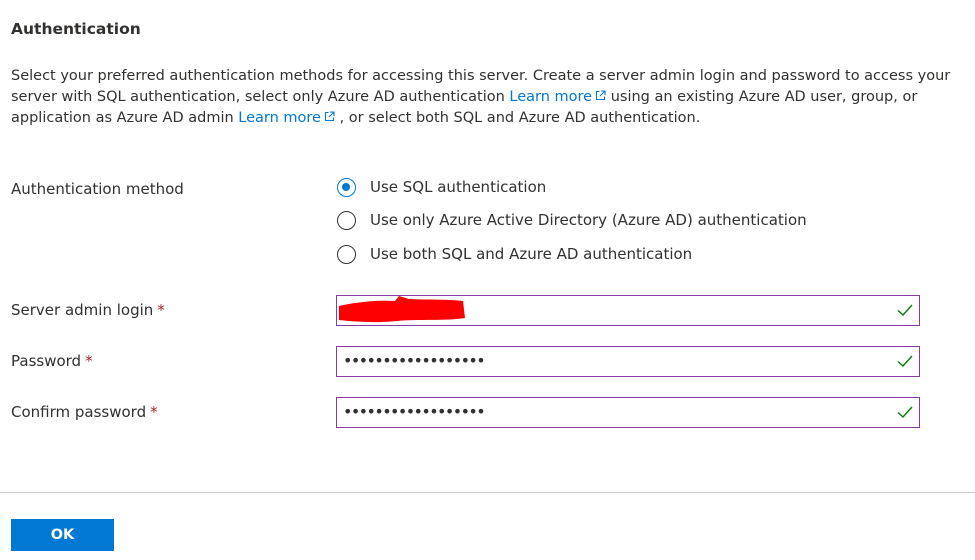 Image resolution: width=975 pixels, height=560 pixels. What do you see at coordinates (62, 535) in the screenshot?
I see `ok-button: OK` at bounding box center [62, 535].